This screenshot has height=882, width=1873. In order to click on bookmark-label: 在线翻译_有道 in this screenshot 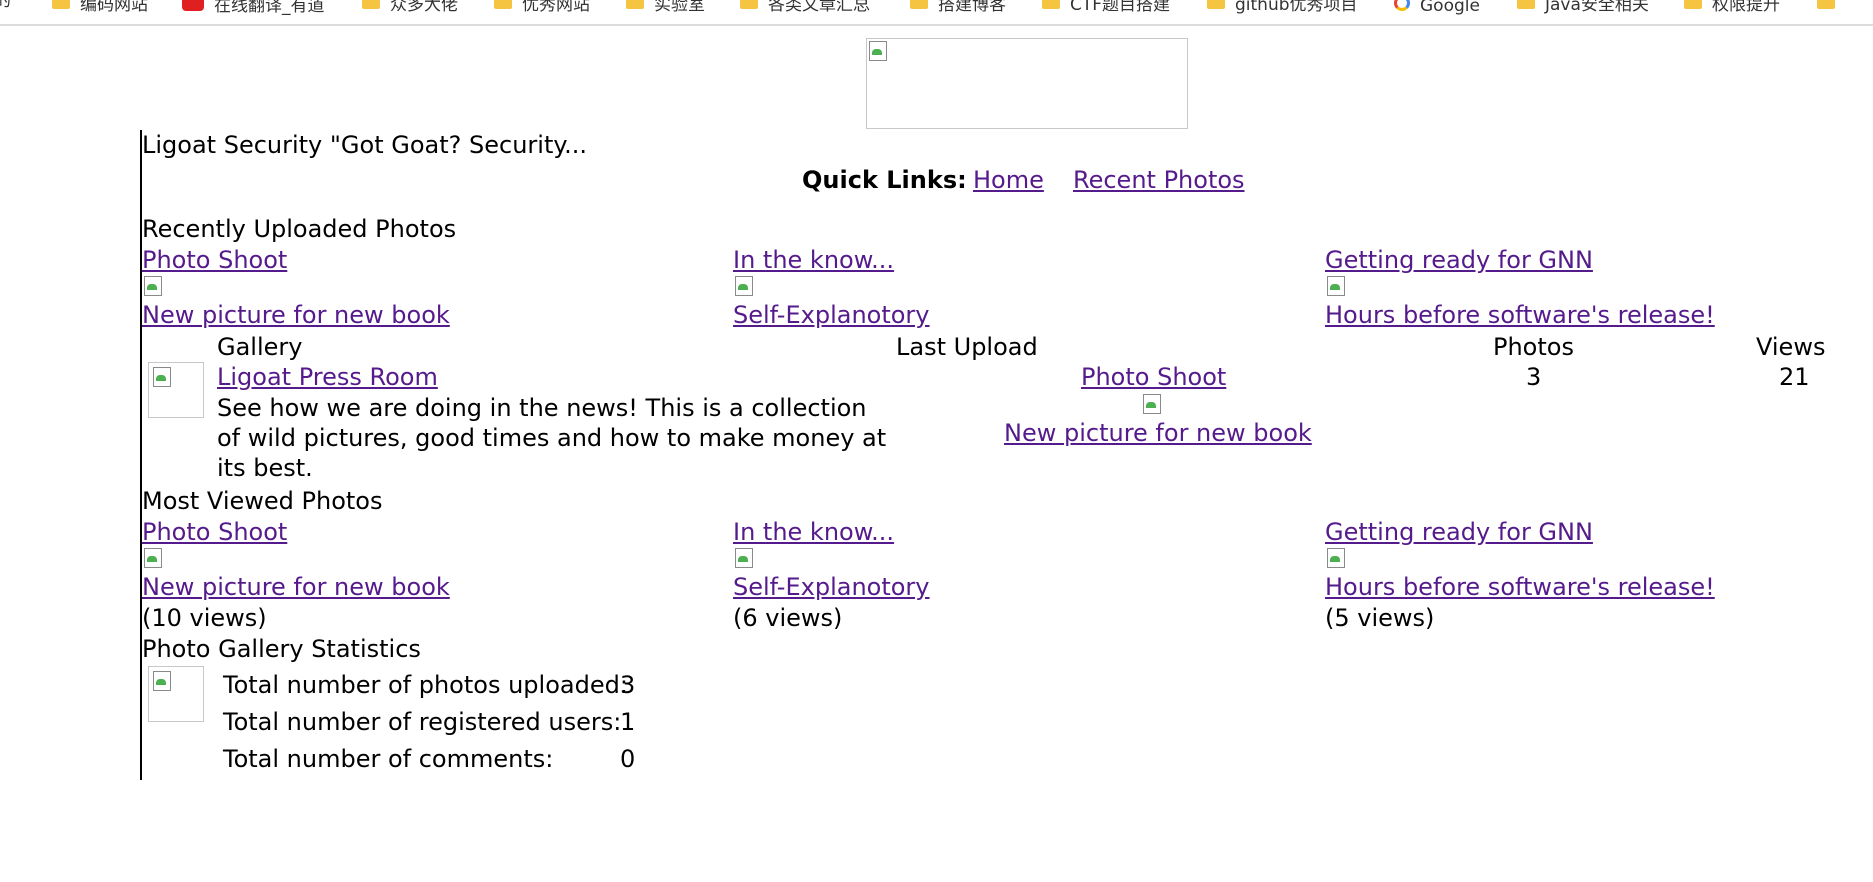, I will do `click(269, 8)`.